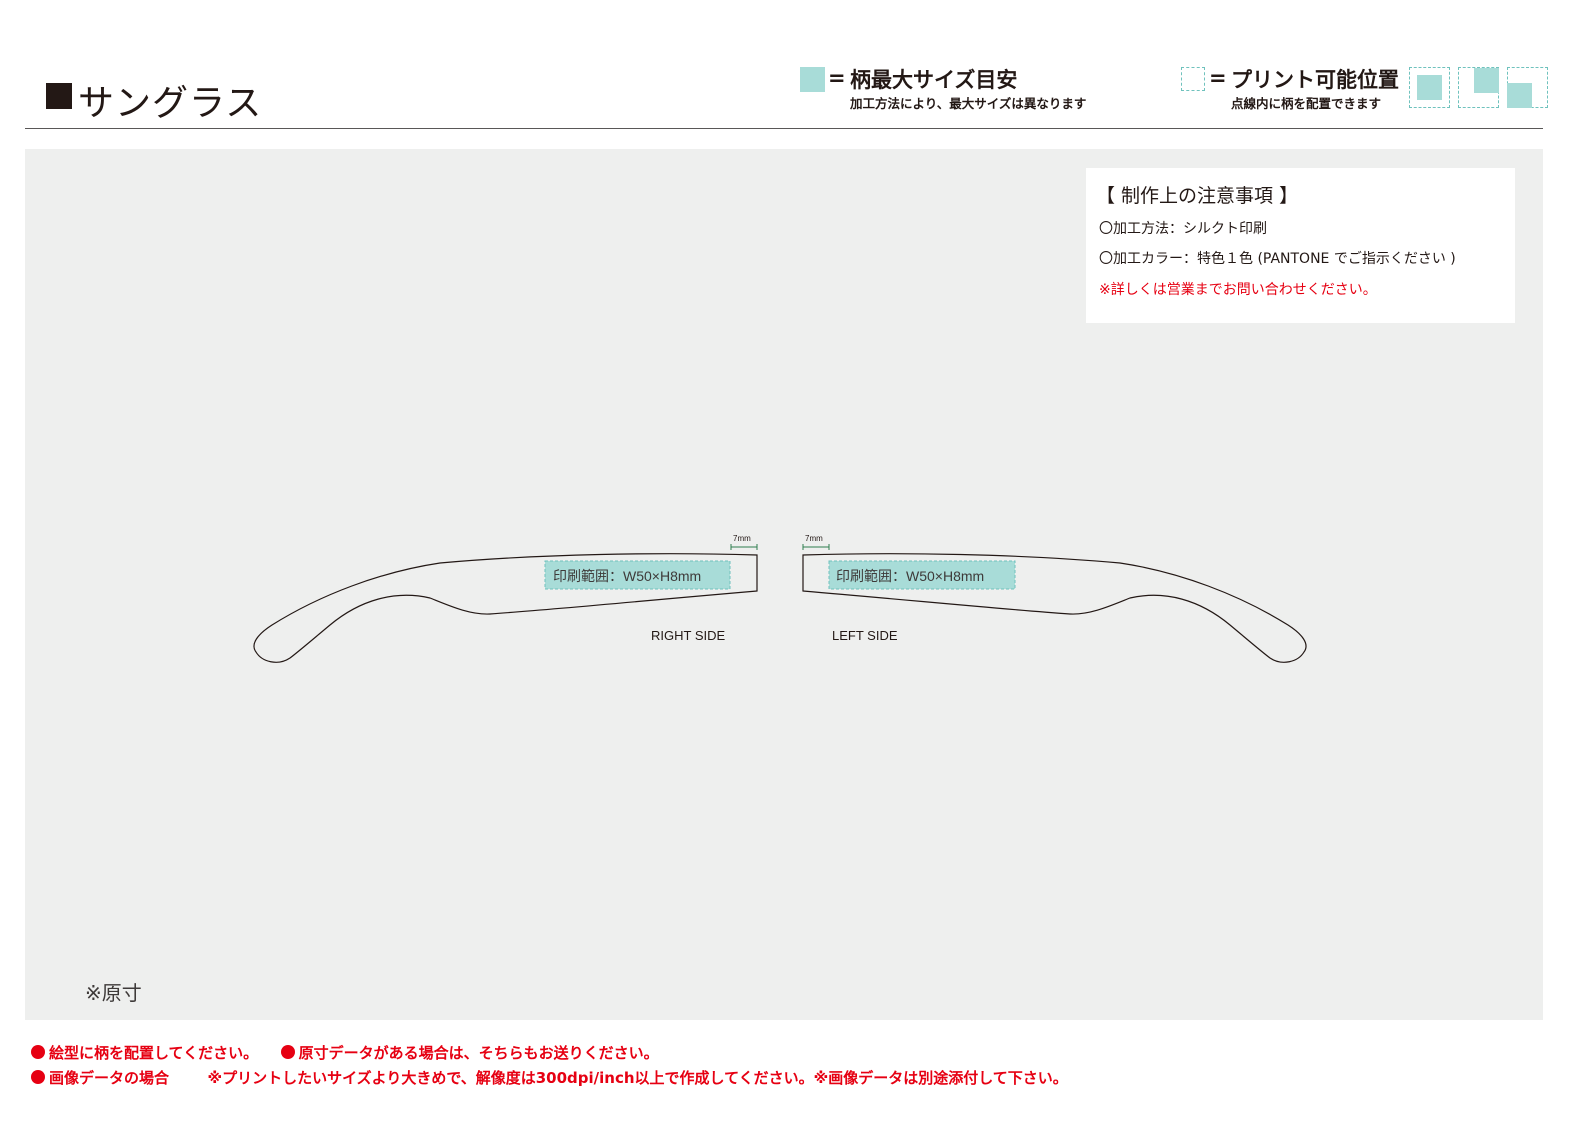 This screenshot has width=1587, height=1122. I want to click on footer-instruction-1: 絵型に柄を配置してください。, so click(154, 1053).